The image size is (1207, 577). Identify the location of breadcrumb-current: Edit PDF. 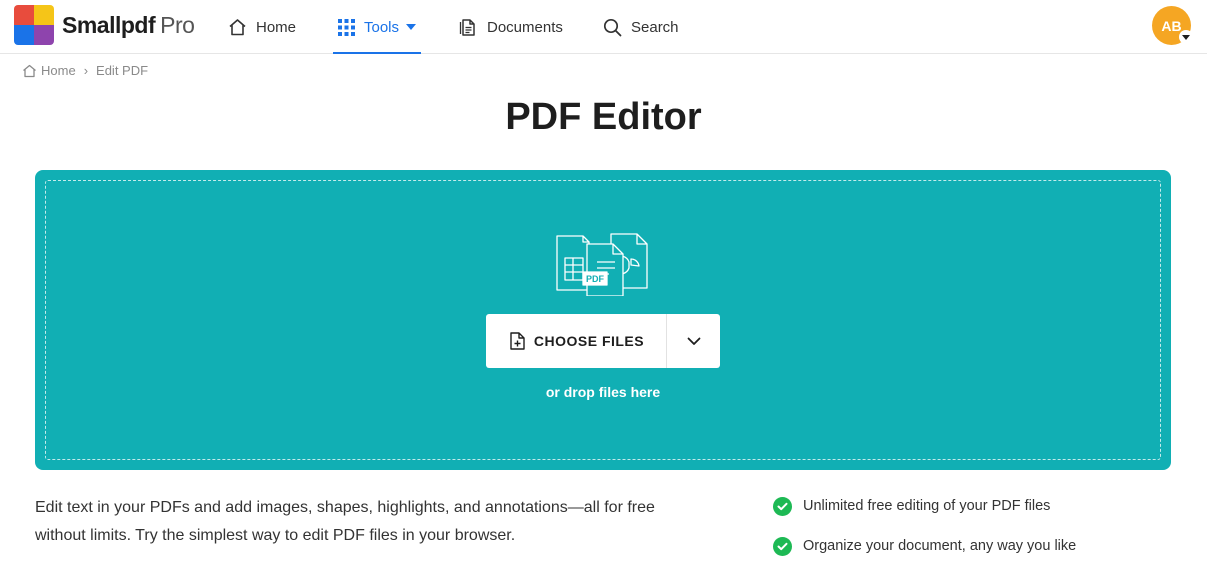
(122, 70).